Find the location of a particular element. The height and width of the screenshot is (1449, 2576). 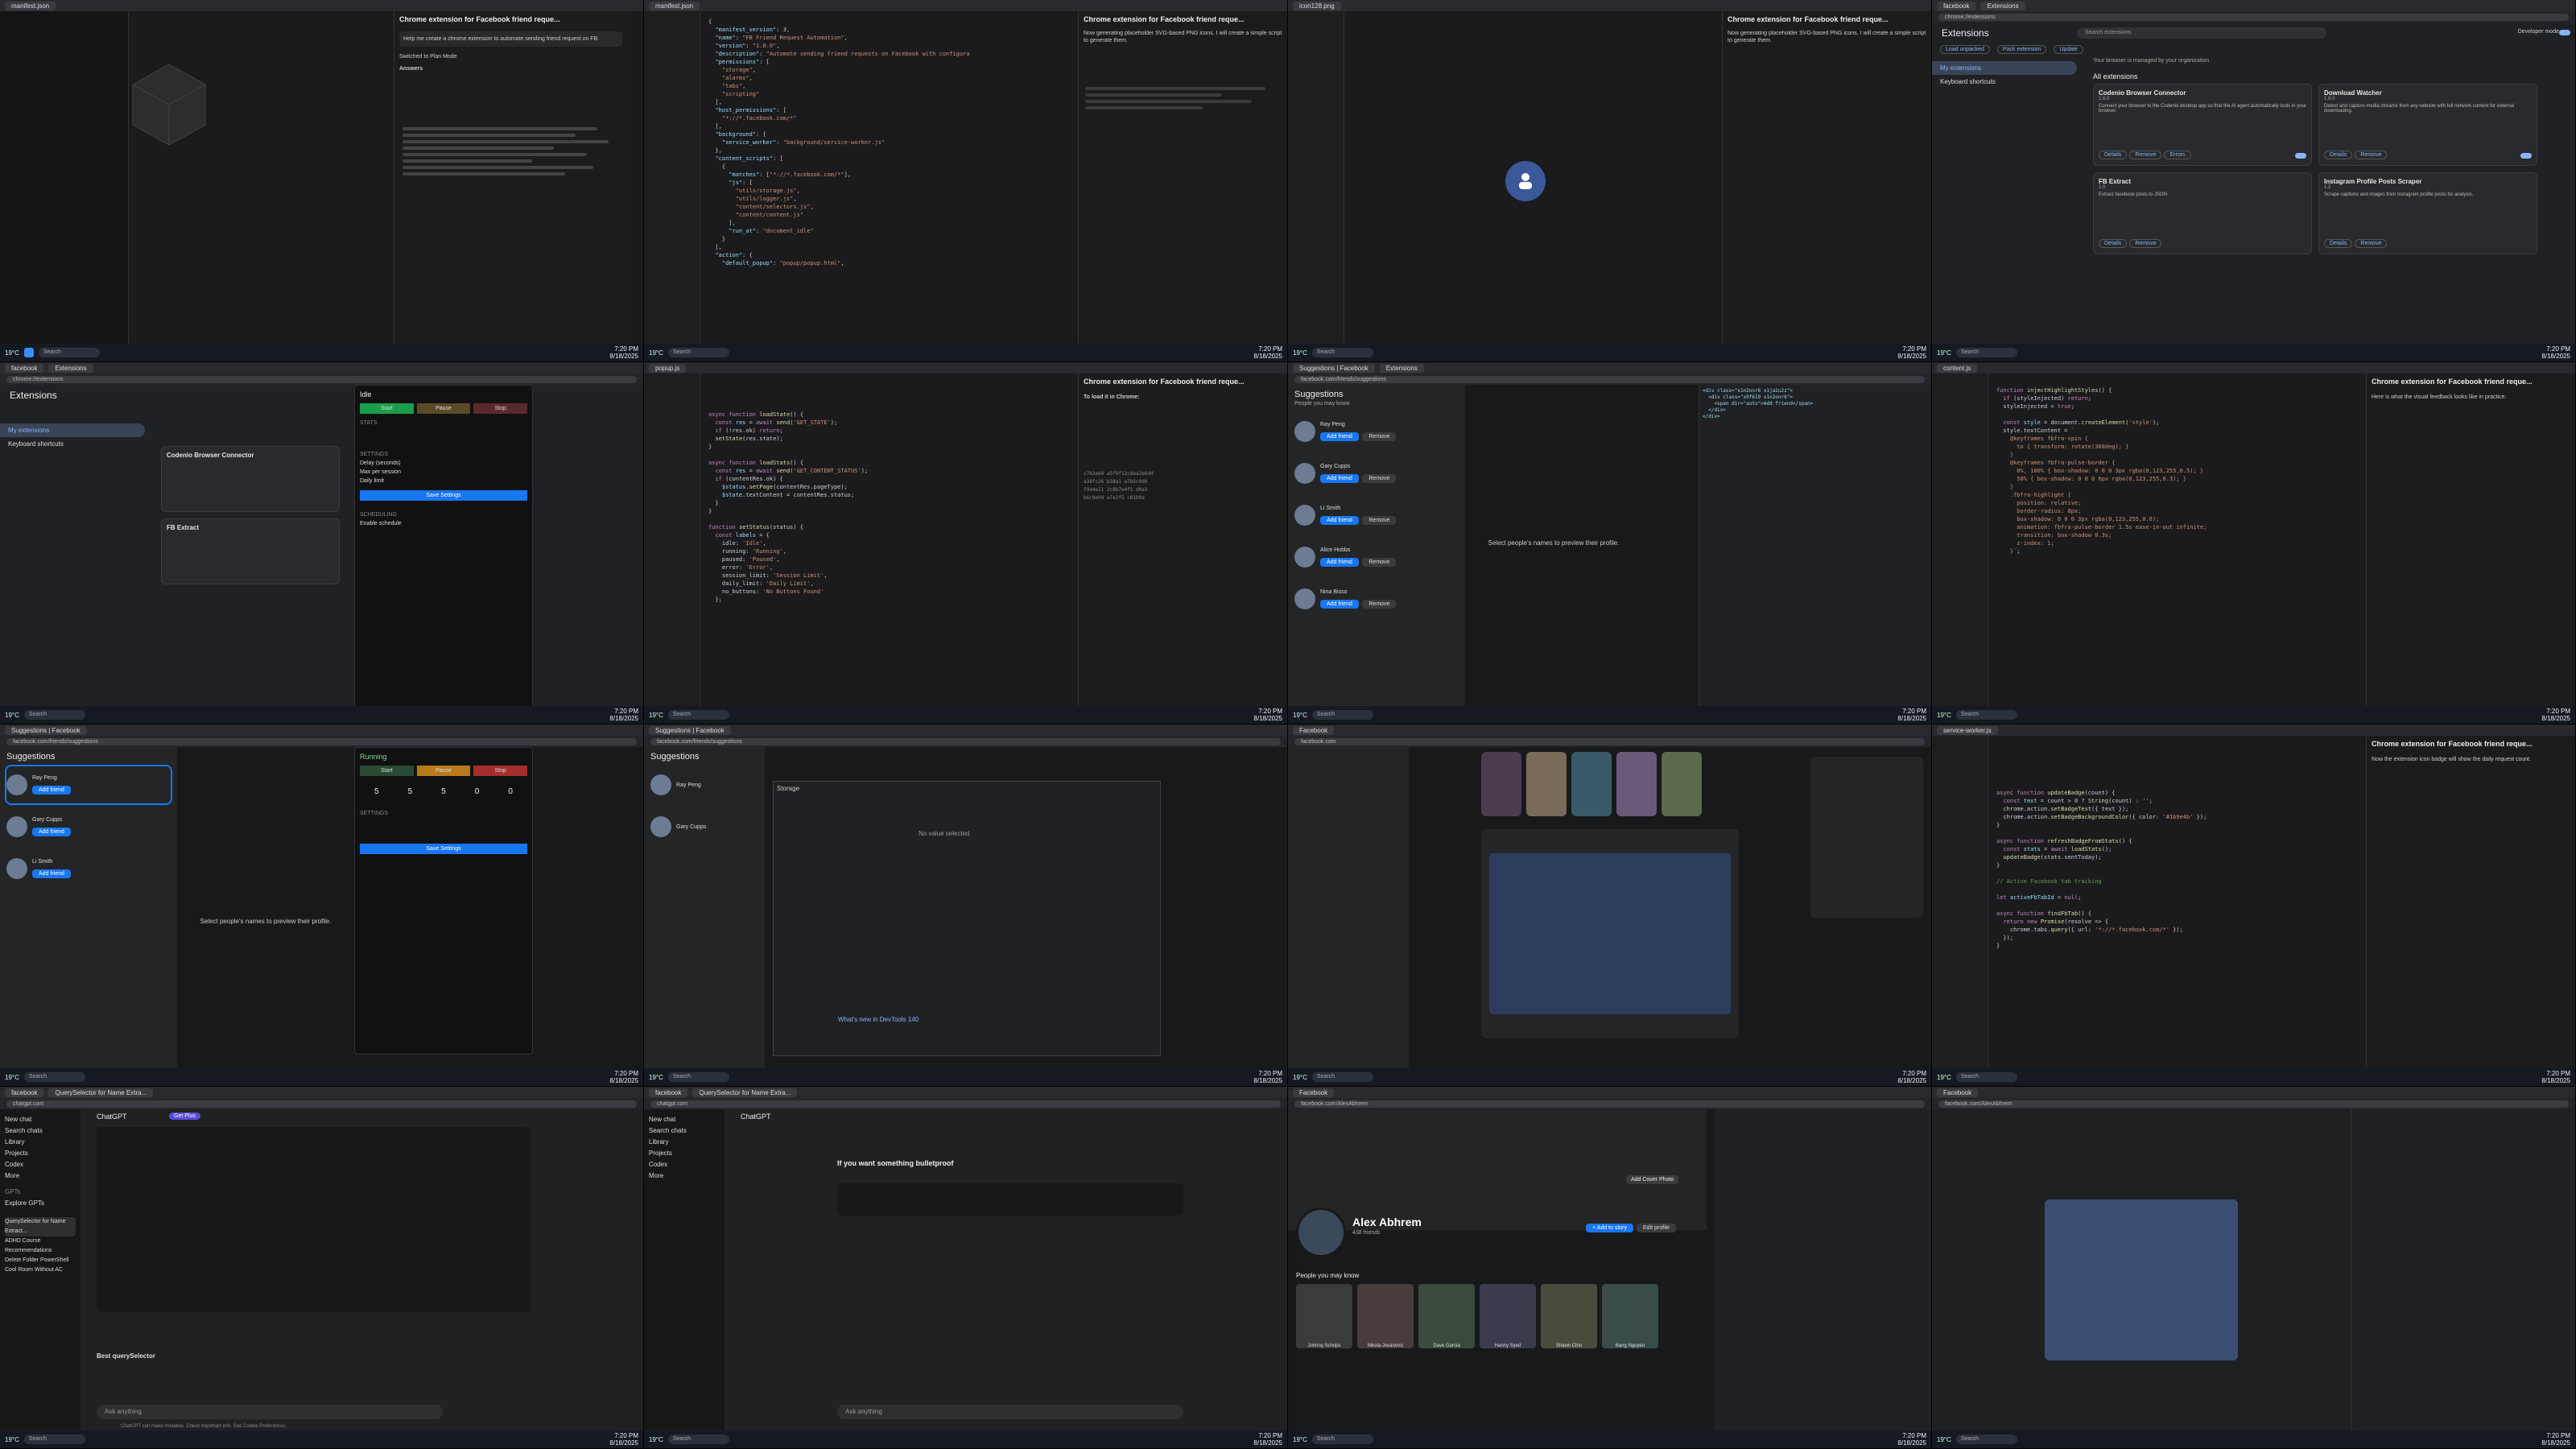

search-extensions-input: Search extensions is located at coordinates (2201, 33).